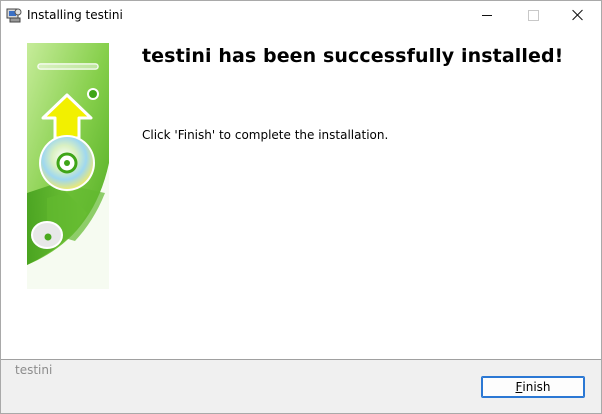 The image size is (602, 414). I want to click on success-heading: testini has been successfully installed!, so click(353, 56).